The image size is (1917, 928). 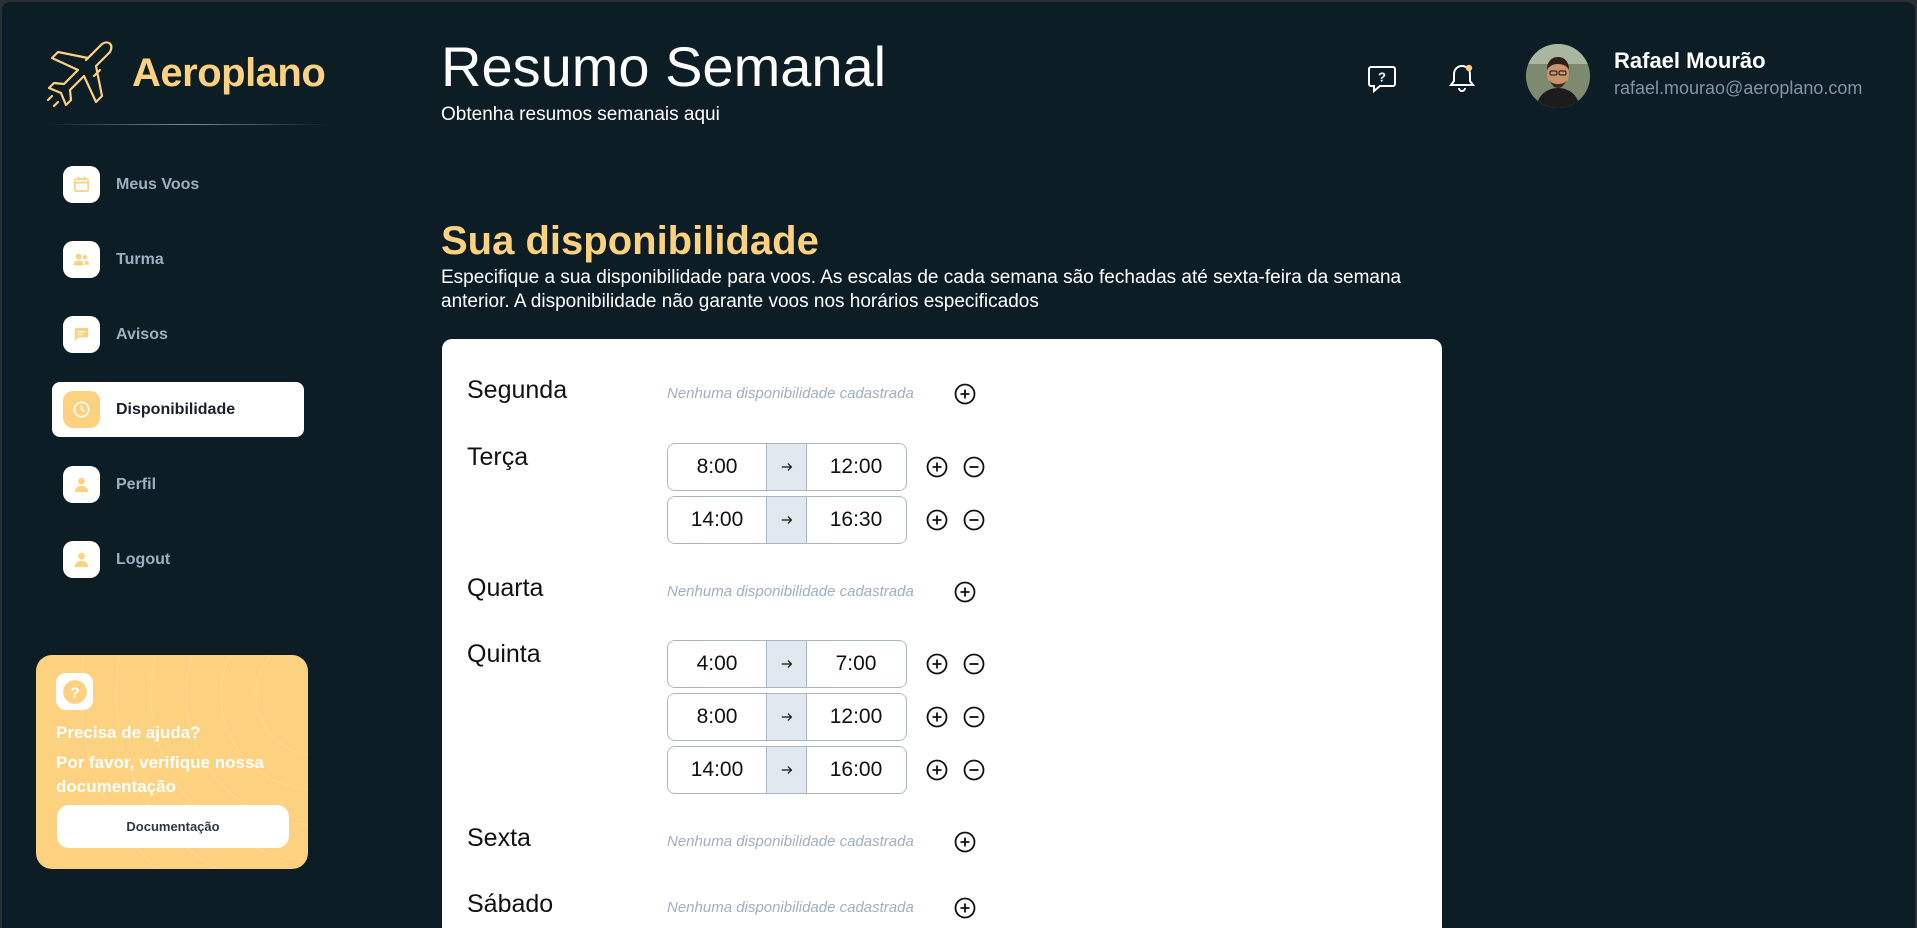 I want to click on help-icon: ?, so click(x=74, y=691).